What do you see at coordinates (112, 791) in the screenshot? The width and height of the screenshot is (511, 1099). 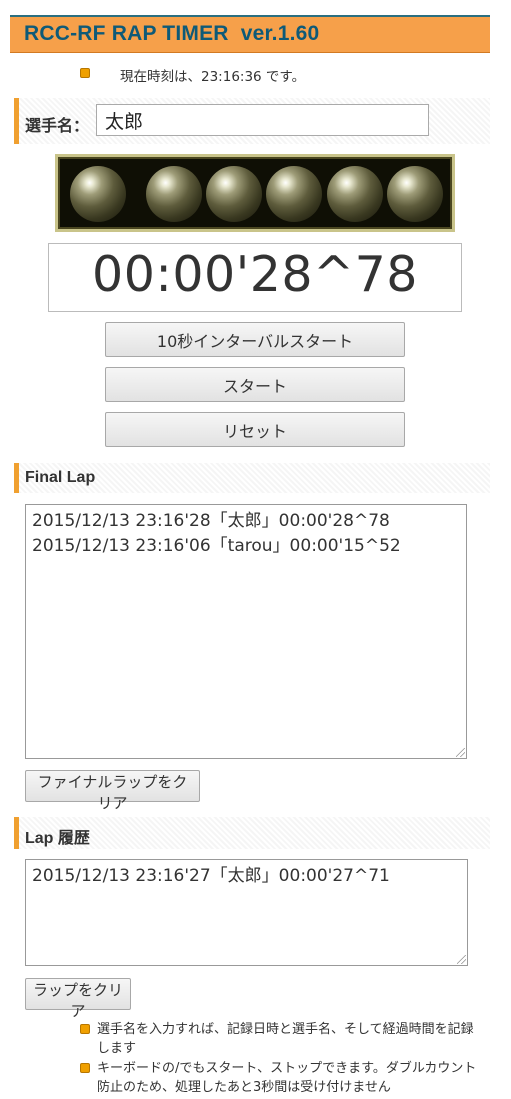 I see `clear-final-lap-button: ファイナルラップをクリア` at bounding box center [112, 791].